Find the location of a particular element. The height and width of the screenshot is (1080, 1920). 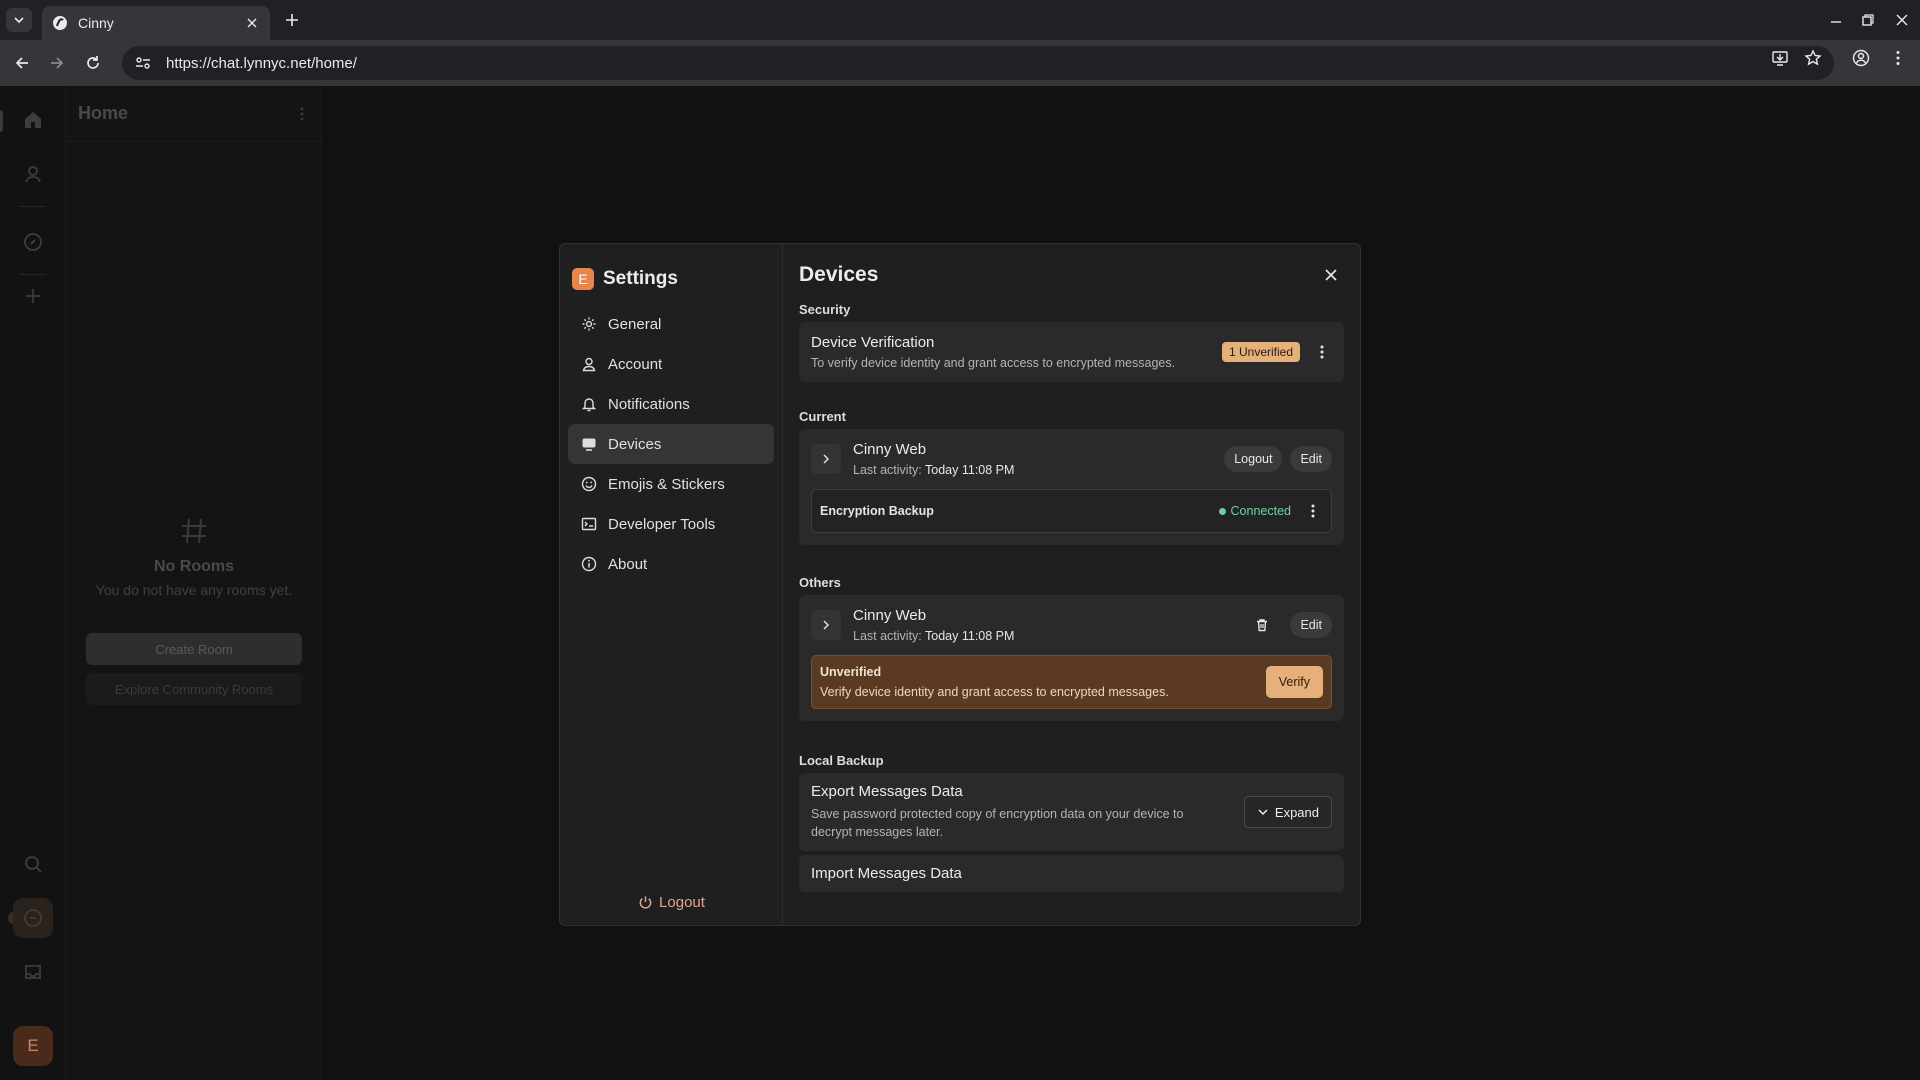

rail-verification-button is located at coordinates (33, 918).